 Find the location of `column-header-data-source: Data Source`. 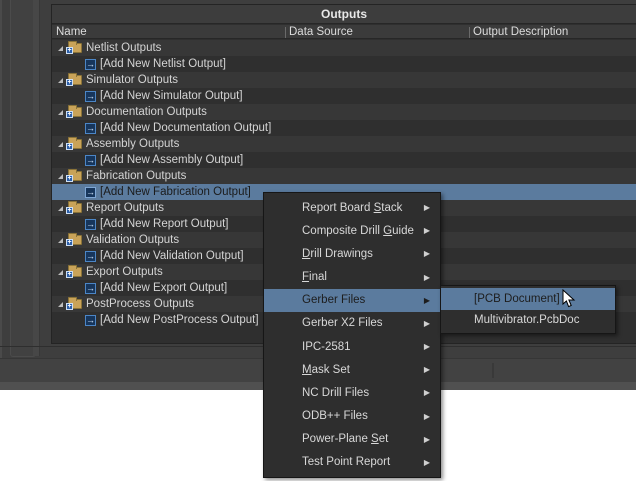

column-header-data-source: Data Source is located at coordinates (321, 32).